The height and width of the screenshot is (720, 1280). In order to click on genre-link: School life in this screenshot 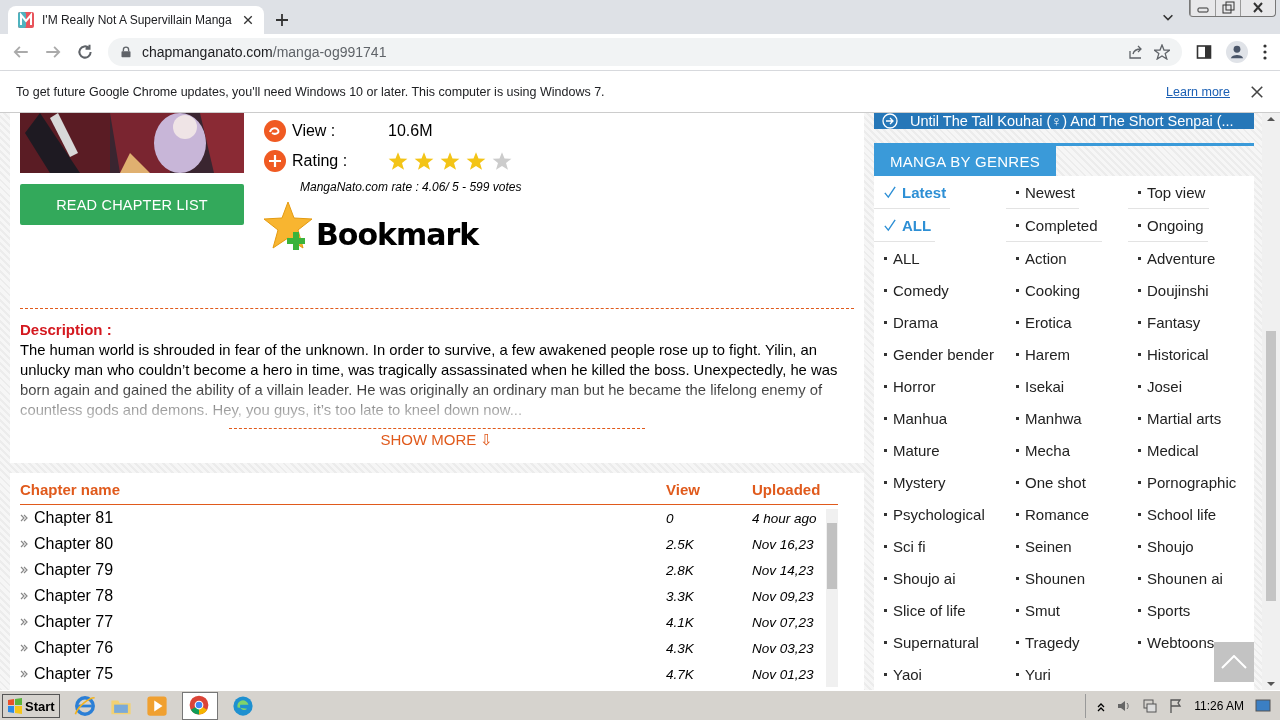, I will do `click(1174, 514)`.